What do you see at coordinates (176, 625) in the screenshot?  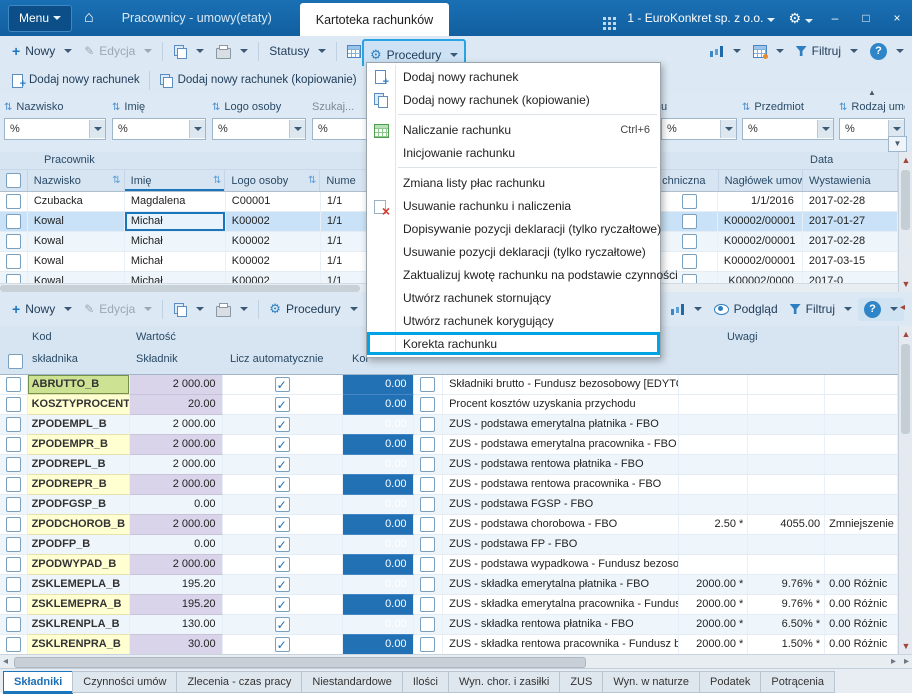 I see `cell-wartosc: 130.00` at bounding box center [176, 625].